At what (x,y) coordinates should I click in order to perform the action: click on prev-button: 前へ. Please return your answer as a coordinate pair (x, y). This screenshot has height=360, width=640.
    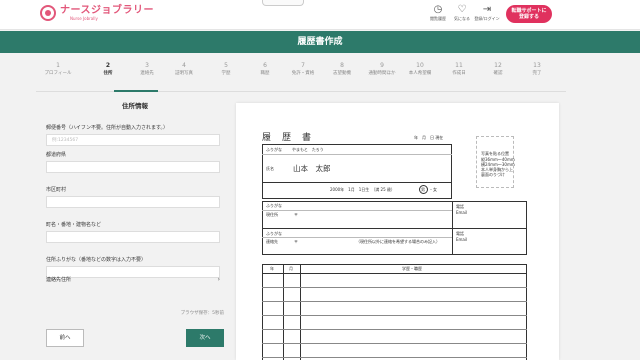
    Looking at the image, I should click on (65, 338).